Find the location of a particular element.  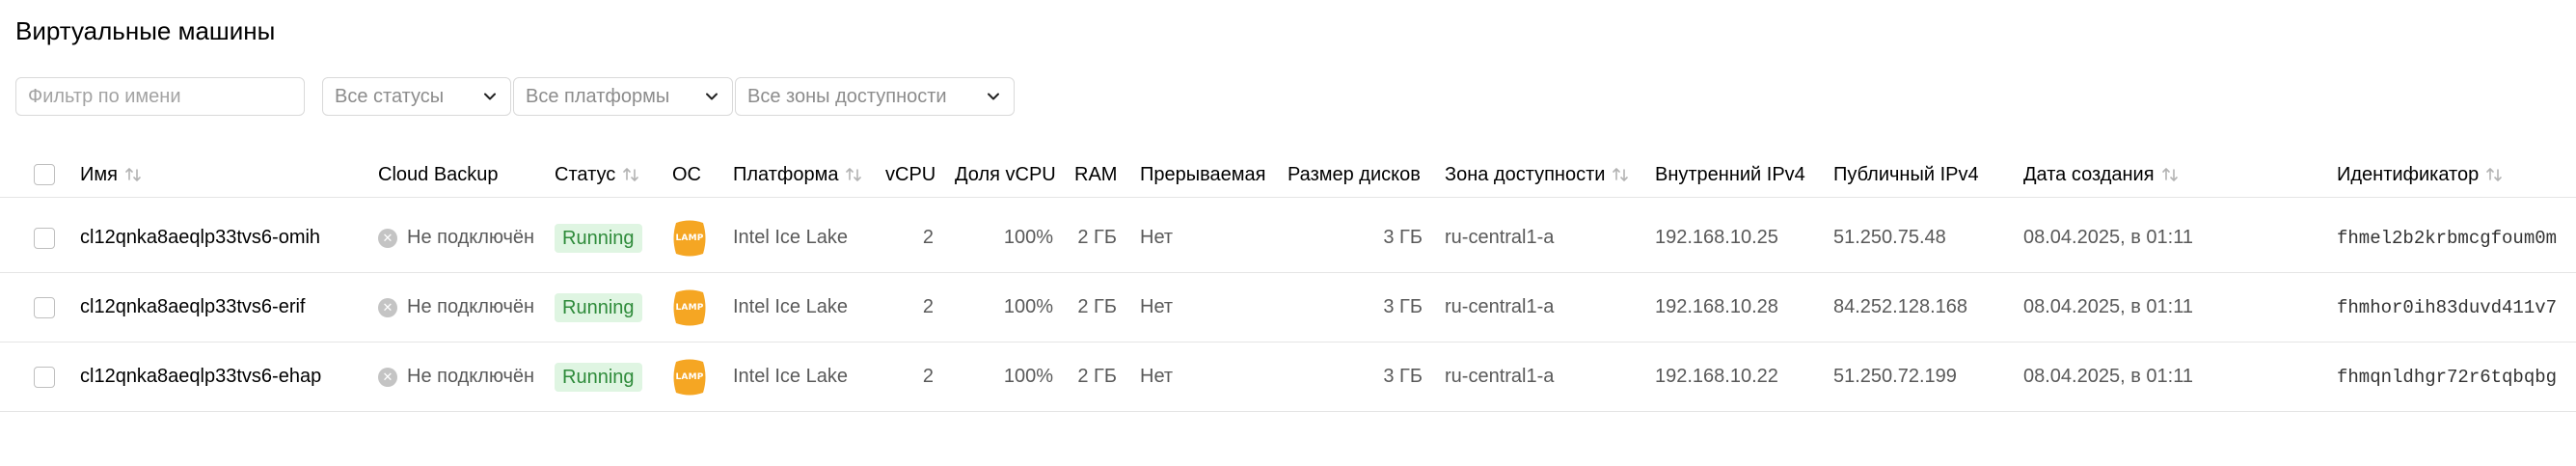

vm-id-value: fhmhor0ih83duvd411v7 is located at coordinates (2447, 307).